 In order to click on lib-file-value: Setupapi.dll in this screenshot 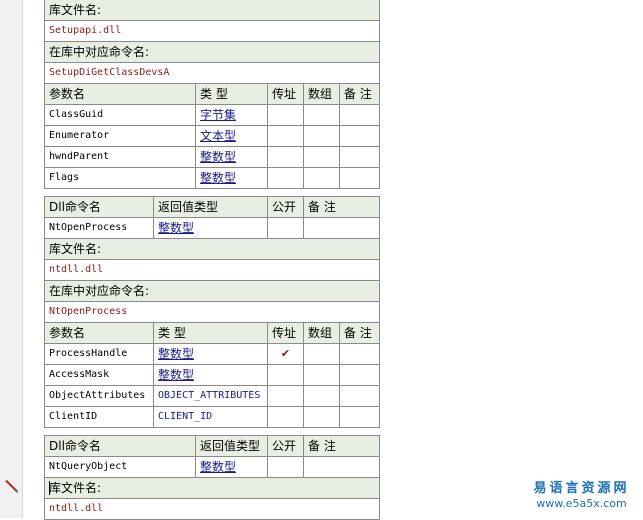, I will do `click(212, 31)`.